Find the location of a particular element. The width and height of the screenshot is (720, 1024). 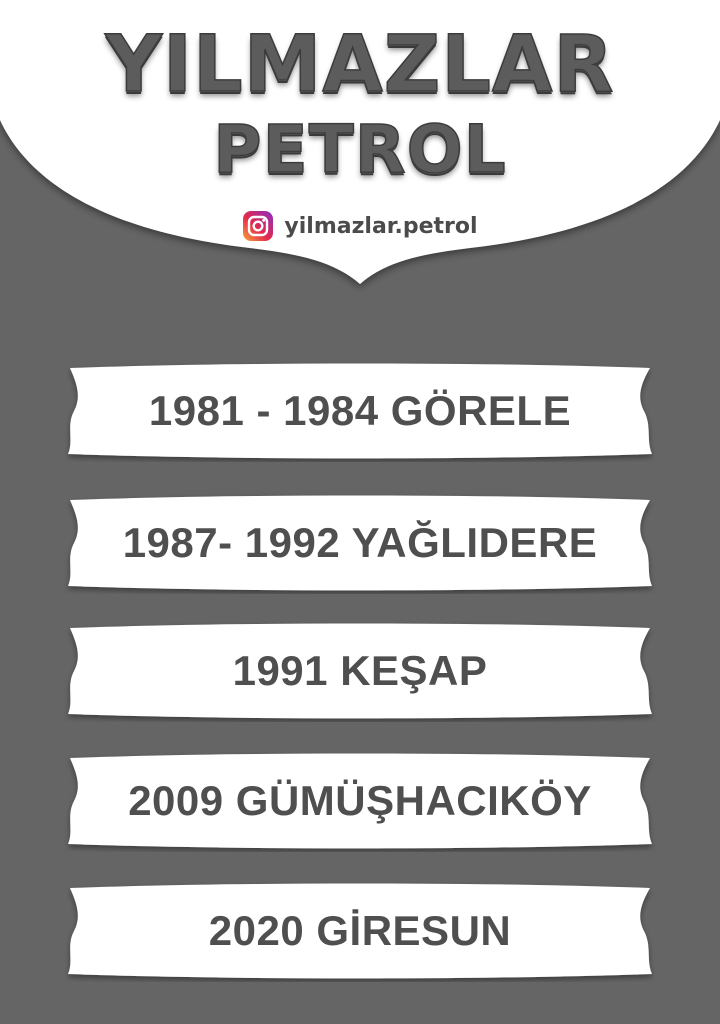

location-label: 1981 - 1984 GÖRELE is located at coordinates (360, 410).